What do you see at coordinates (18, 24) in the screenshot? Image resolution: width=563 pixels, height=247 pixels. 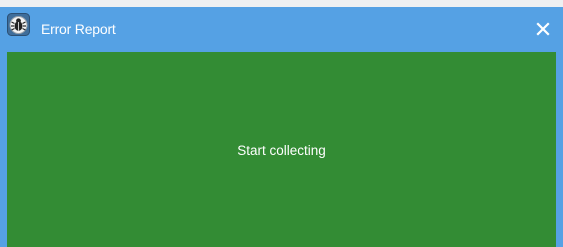 I see `bug-icon` at bounding box center [18, 24].